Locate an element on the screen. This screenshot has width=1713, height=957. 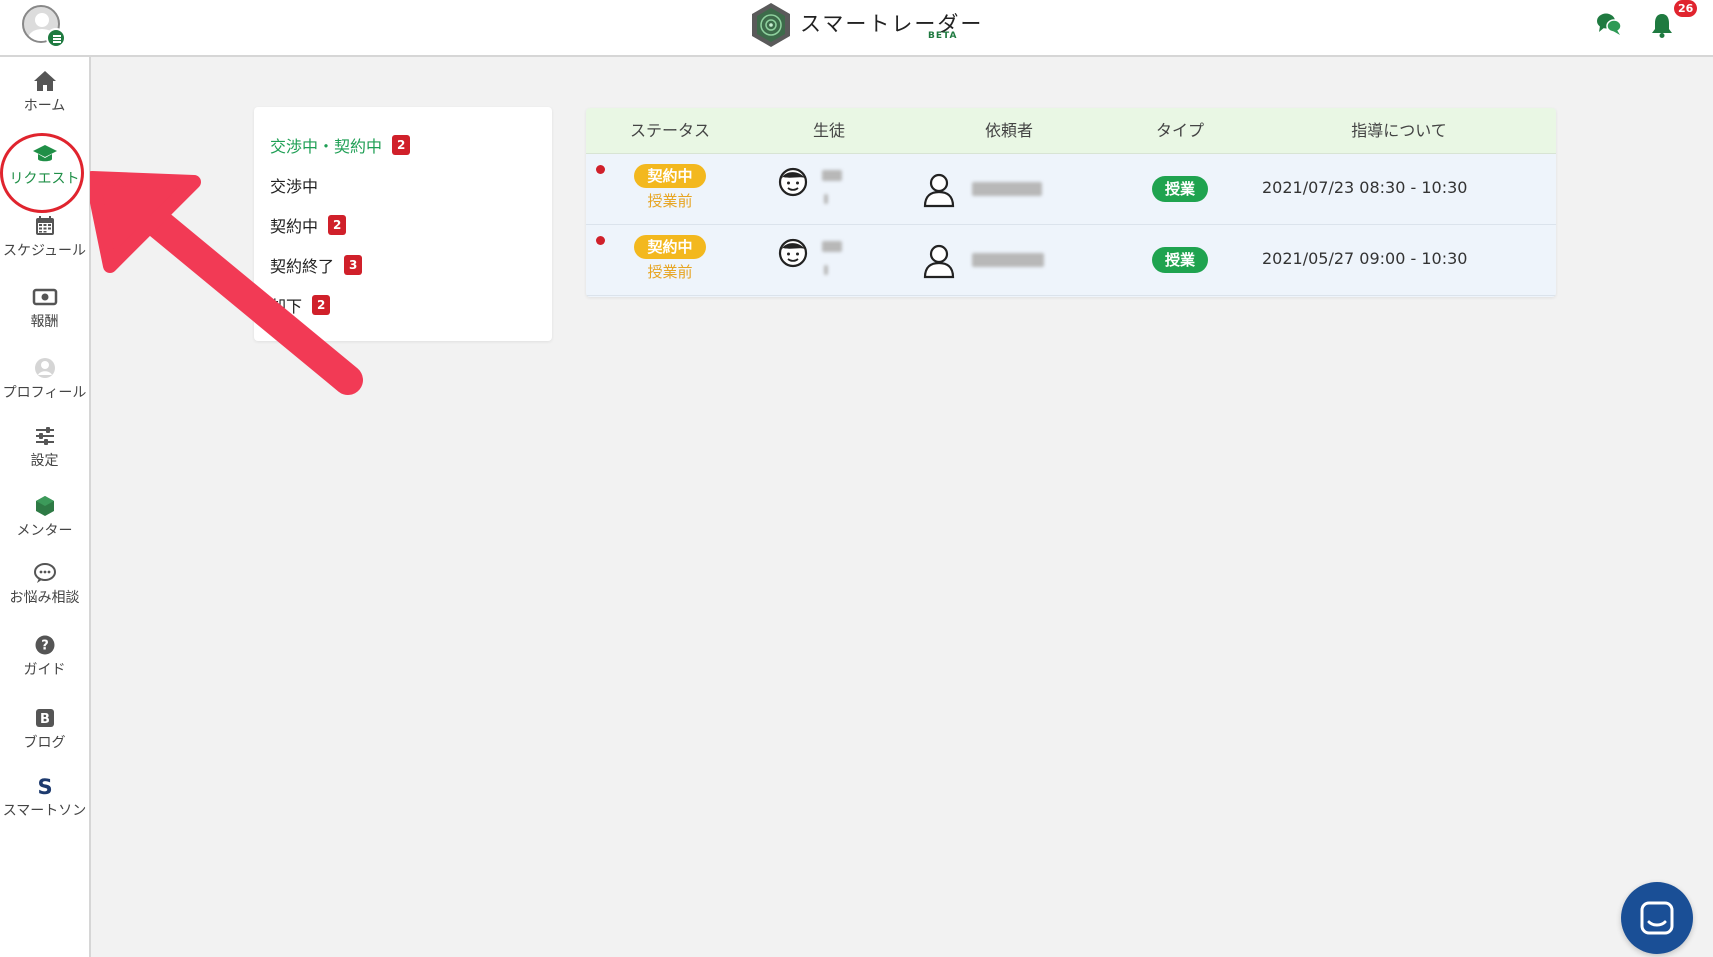
filter-negotiating-contracted: 交渉中・契約中 2 is located at coordinates (340, 145).